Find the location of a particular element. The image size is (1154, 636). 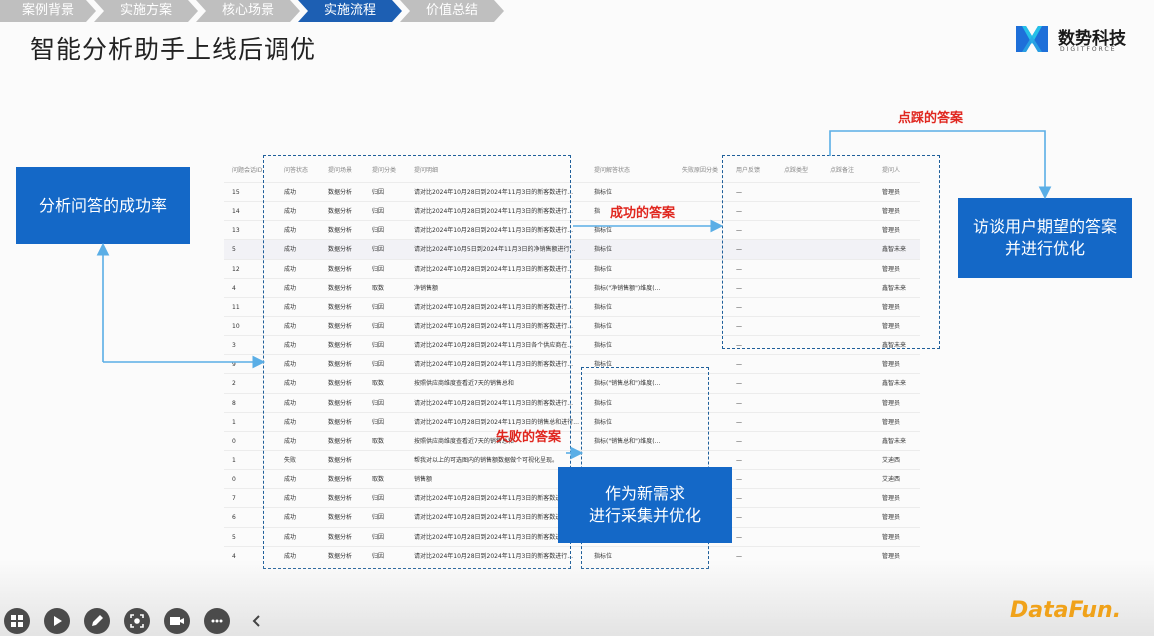

success-label: 成功的答案 is located at coordinates (643, 213).